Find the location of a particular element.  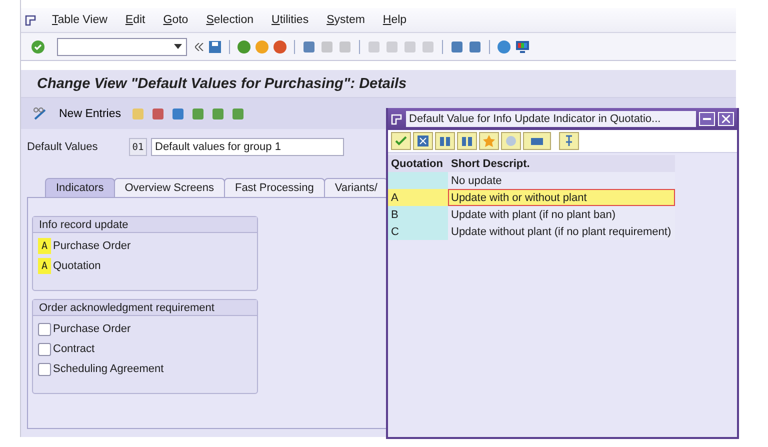

description-field: Default values for group 1 is located at coordinates (247, 147).